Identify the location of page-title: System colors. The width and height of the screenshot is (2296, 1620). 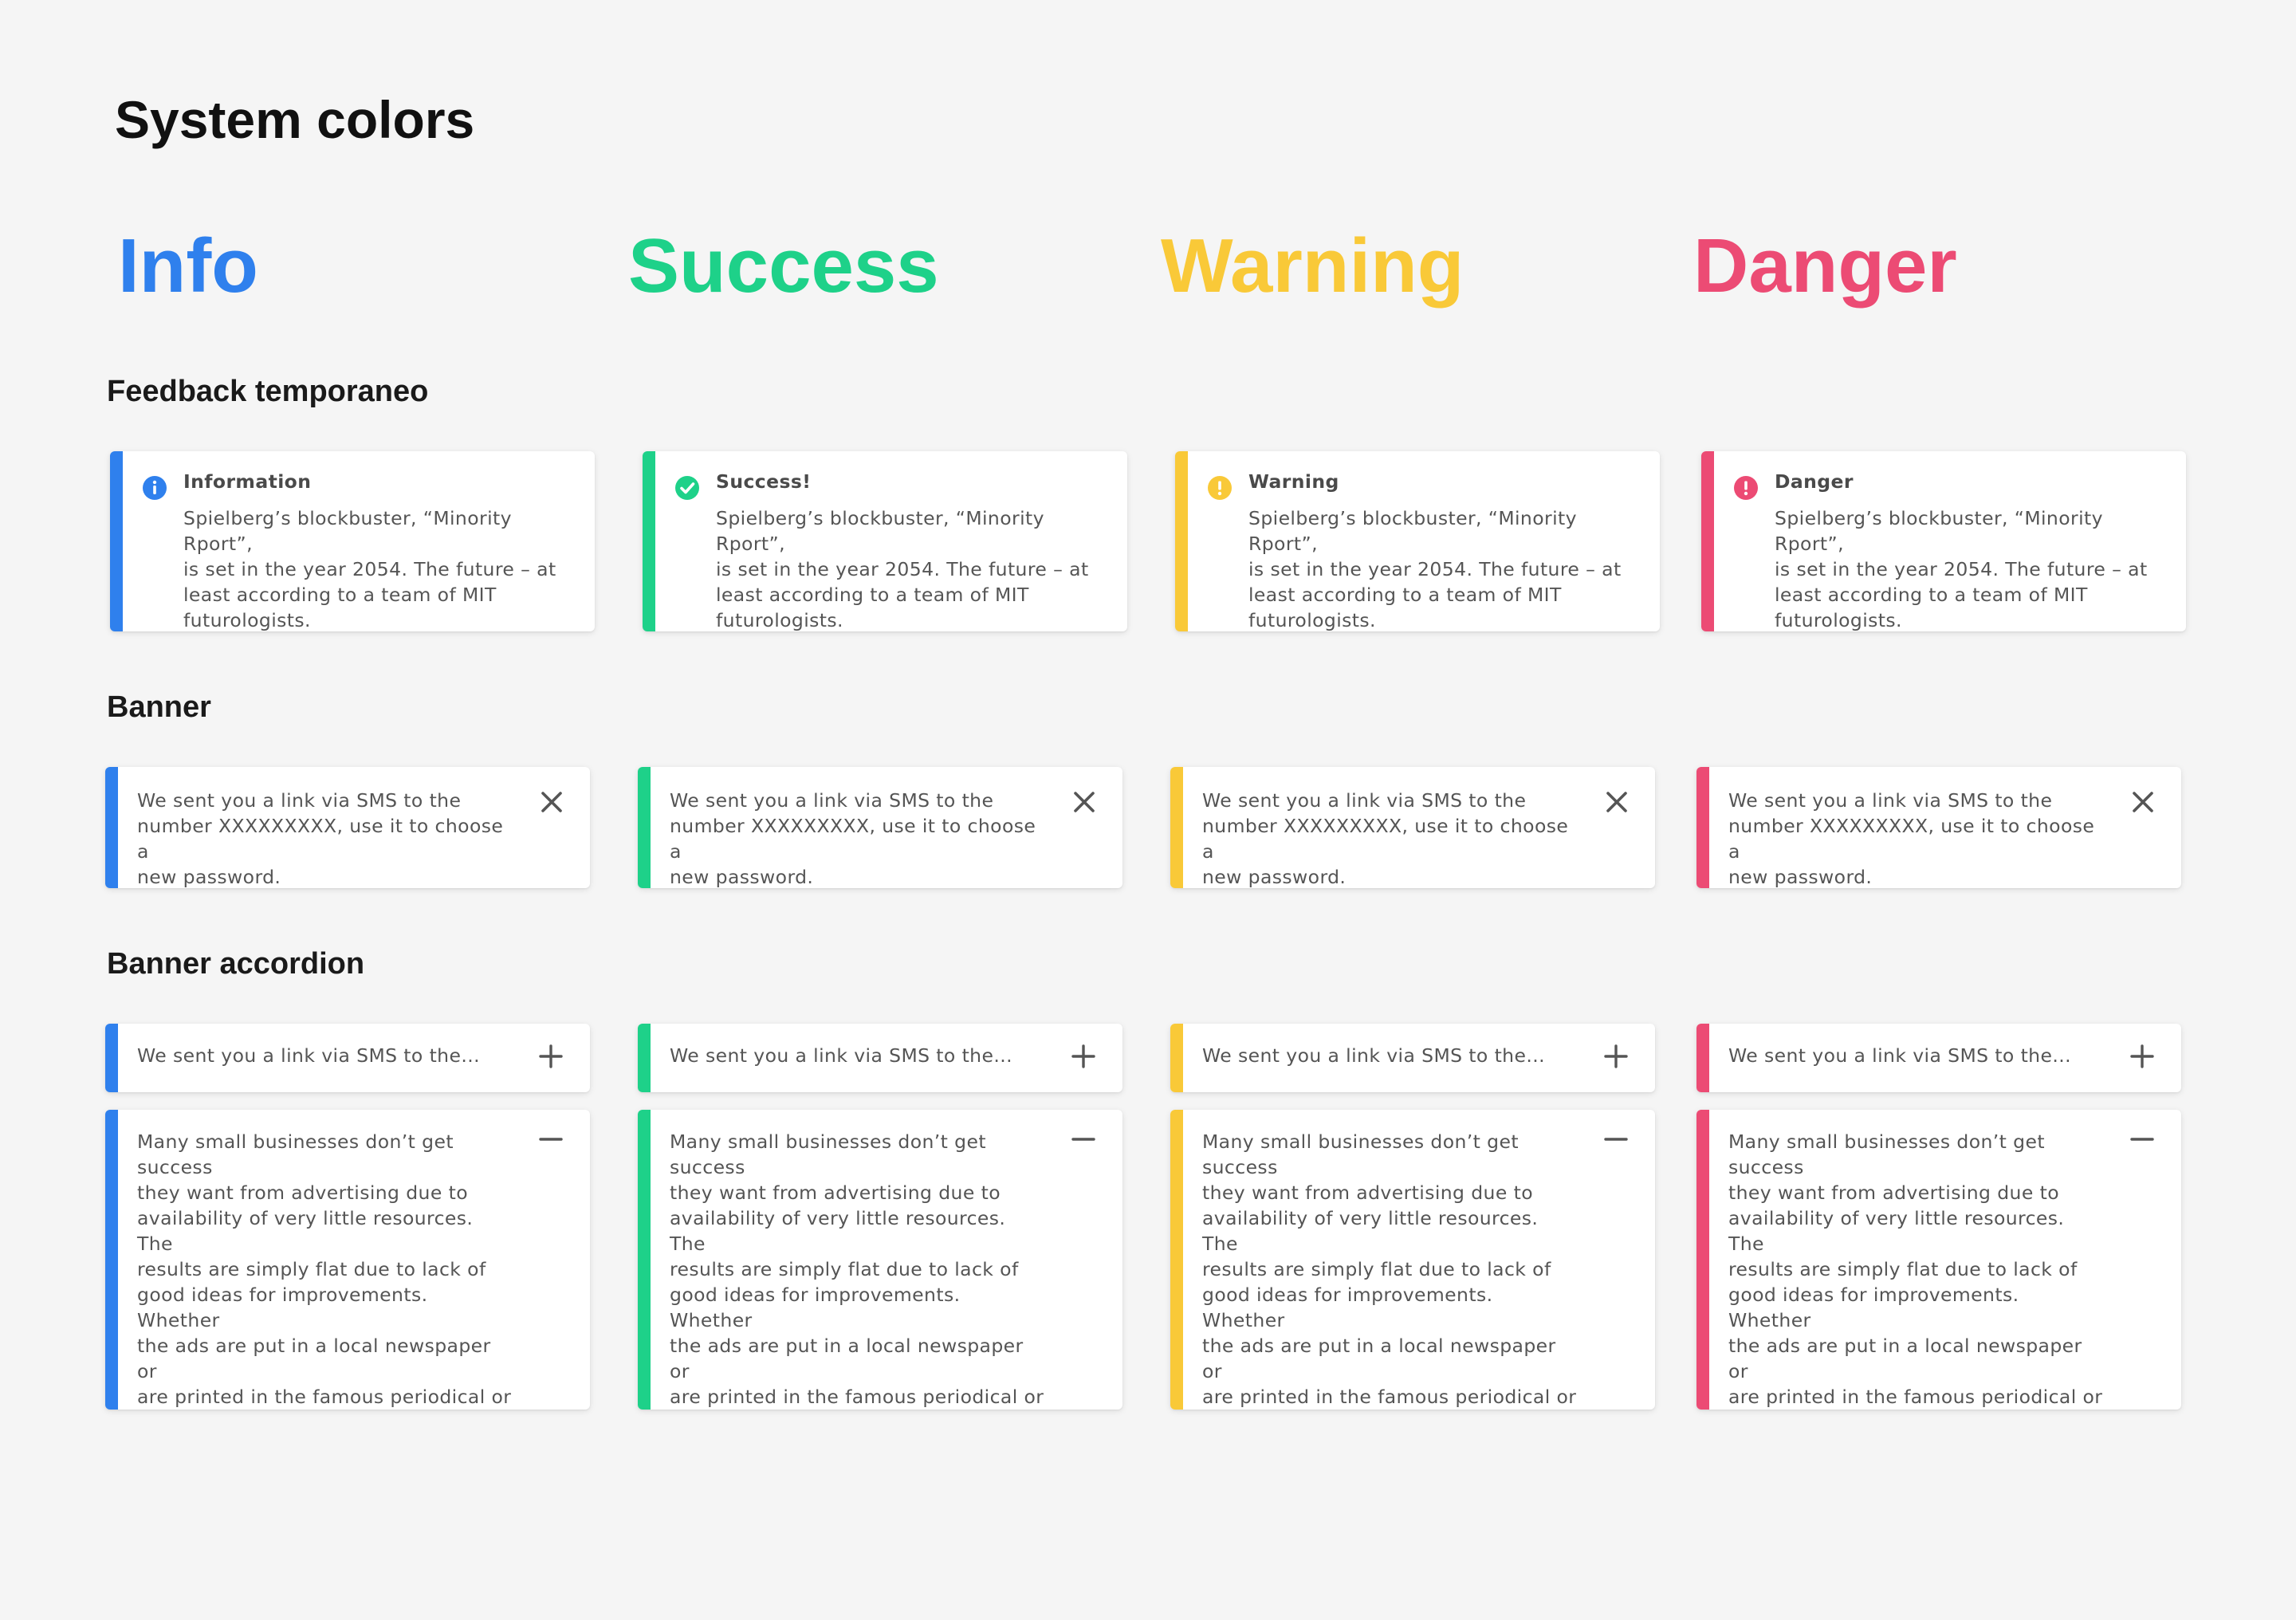
(295, 119).